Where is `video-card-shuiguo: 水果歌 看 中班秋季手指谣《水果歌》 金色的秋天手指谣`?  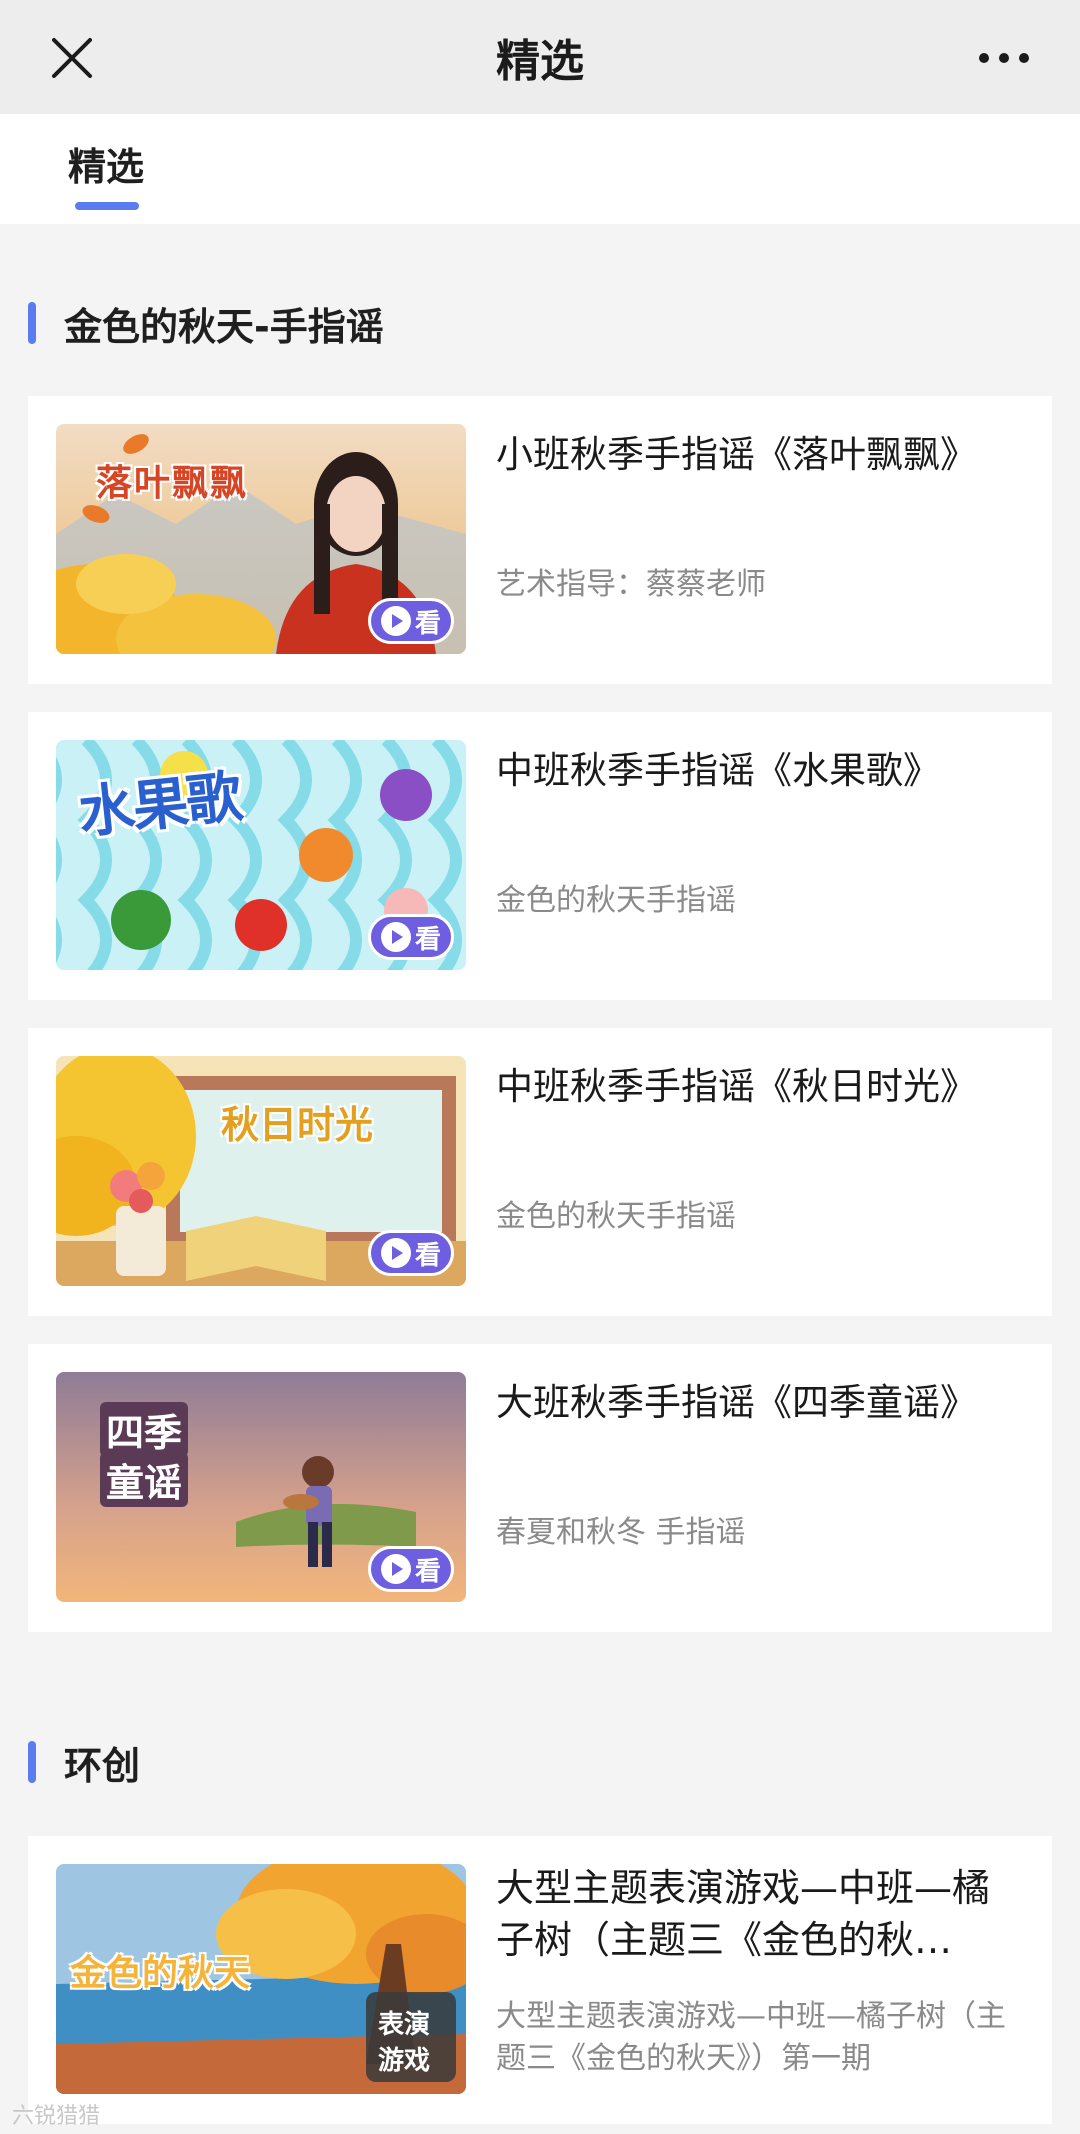 video-card-shuiguo: 水果歌 看 中班秋季手指谣《水果歌》 金色的秋天手指谣 is located at coordinates (540, 856).